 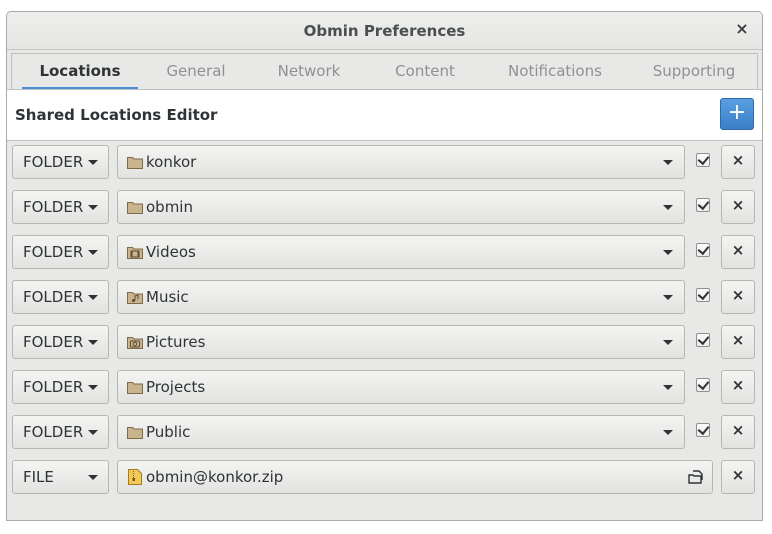 I want to click on location-row: FOLDER Public ×, so click(x=384, y=432).